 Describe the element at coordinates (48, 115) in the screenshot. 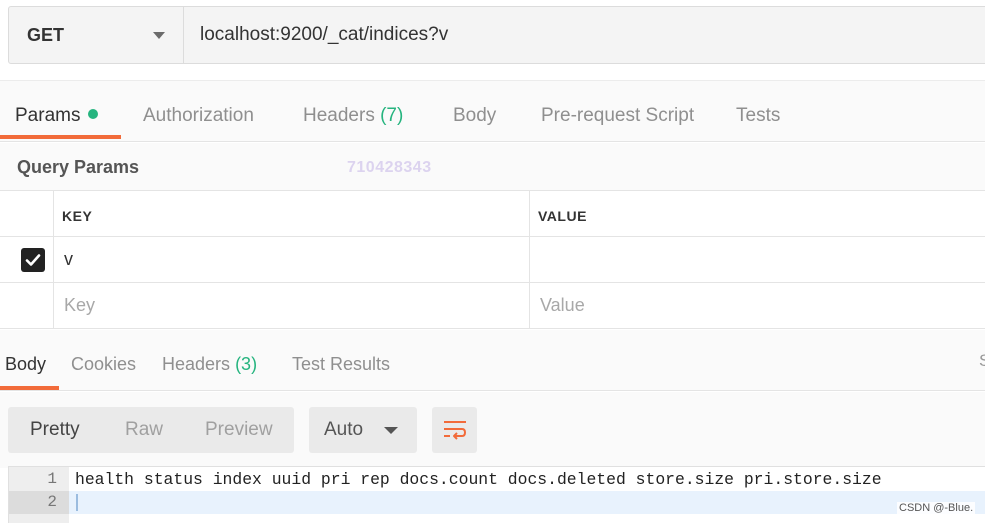

I see `tab-params-label: Params` at that location.